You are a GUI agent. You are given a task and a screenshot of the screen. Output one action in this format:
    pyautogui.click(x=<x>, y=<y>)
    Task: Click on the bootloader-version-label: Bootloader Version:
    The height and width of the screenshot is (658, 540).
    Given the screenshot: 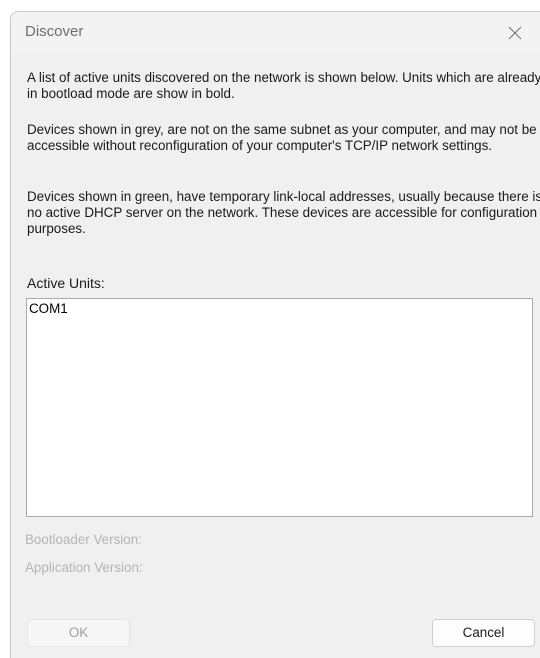 What is the action you would take?
    pyautogui.click(x=83, y=539)
    